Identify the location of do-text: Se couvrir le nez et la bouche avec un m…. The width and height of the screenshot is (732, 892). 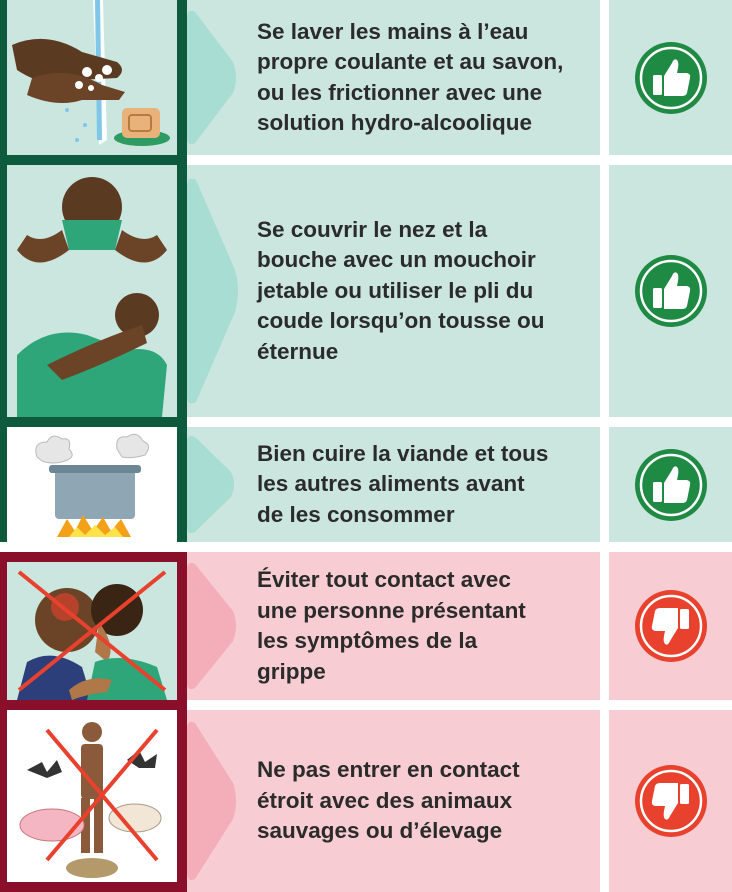
(401, 290).